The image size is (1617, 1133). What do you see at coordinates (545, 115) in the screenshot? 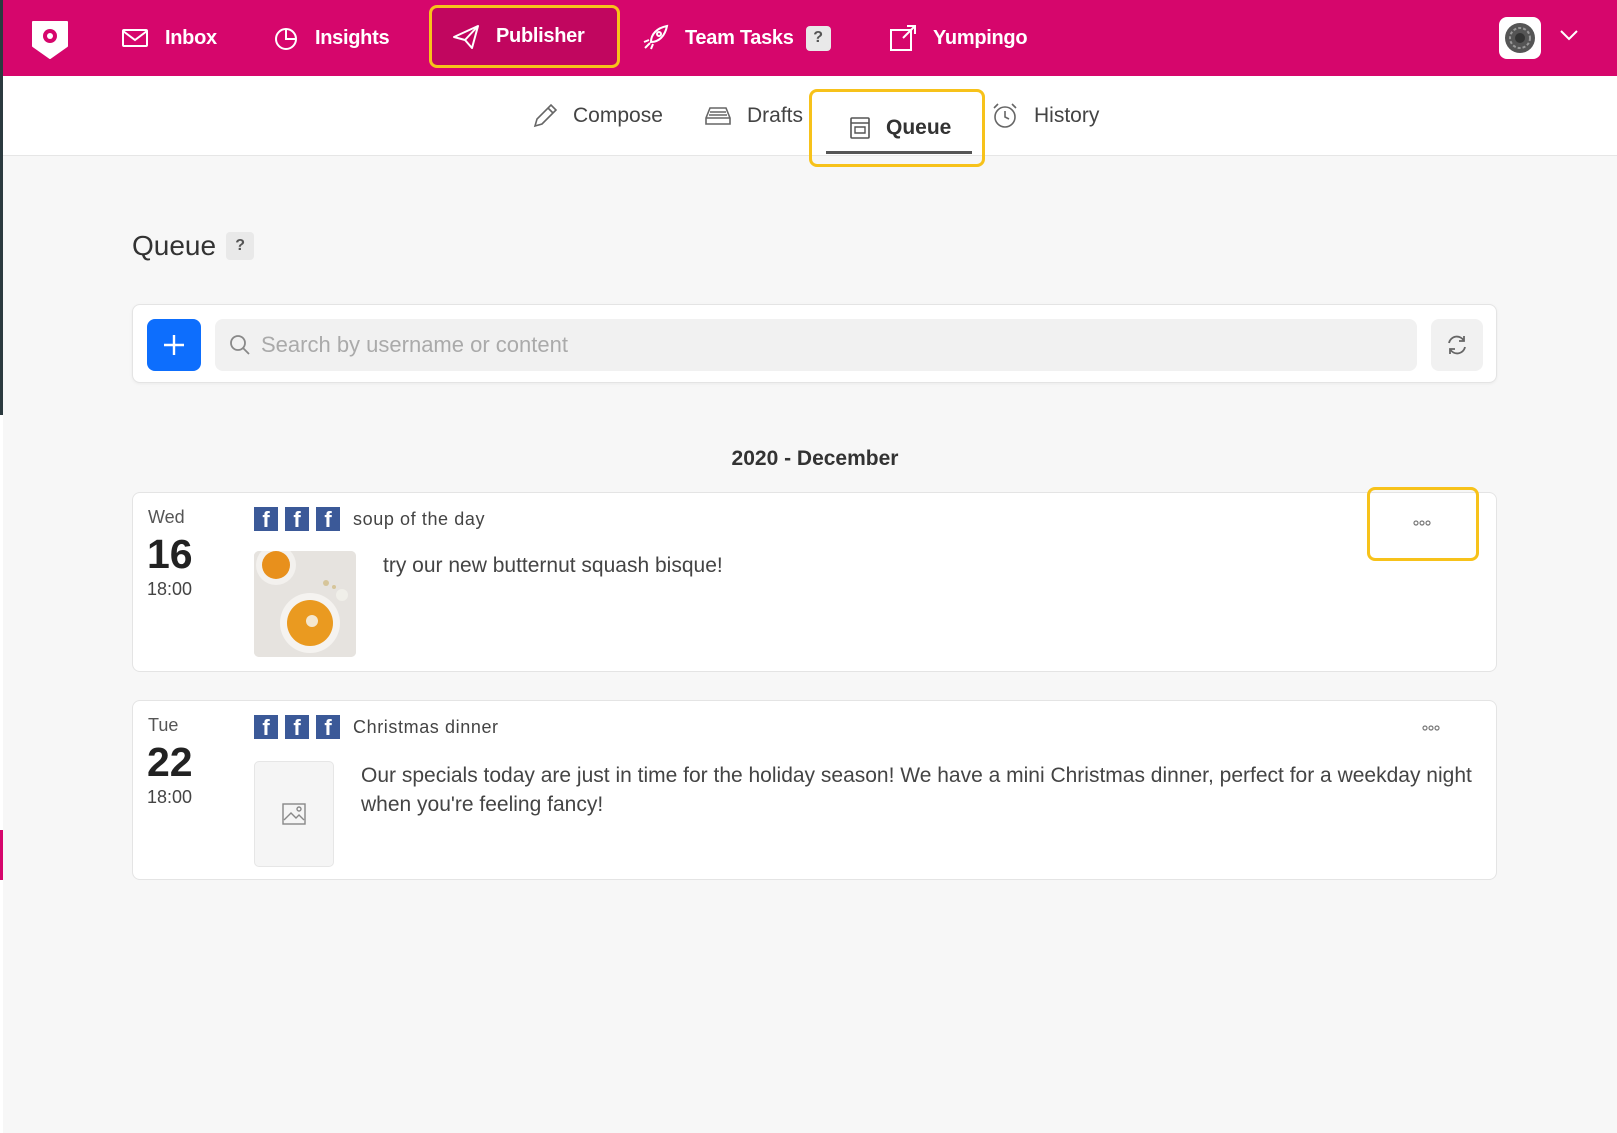
I see `pencil-icon` at bounding box center [545, 115].